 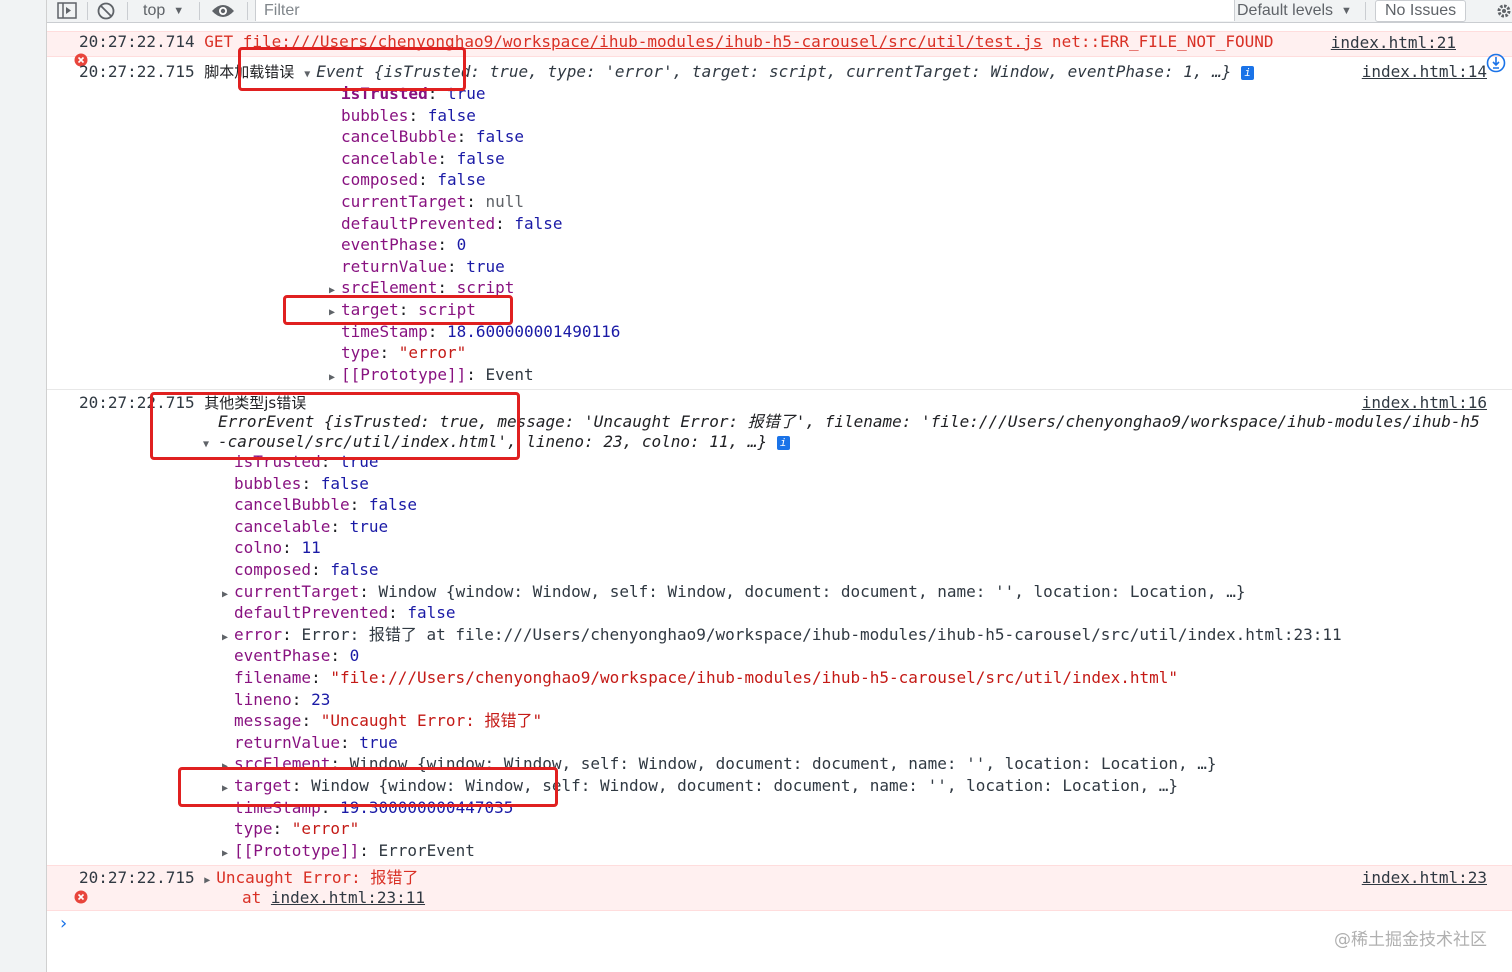 What do you see at coordinates (433, 201) in the screenshot?
I see `property-row: currentTarget: null` at bounding box center [433, 201].